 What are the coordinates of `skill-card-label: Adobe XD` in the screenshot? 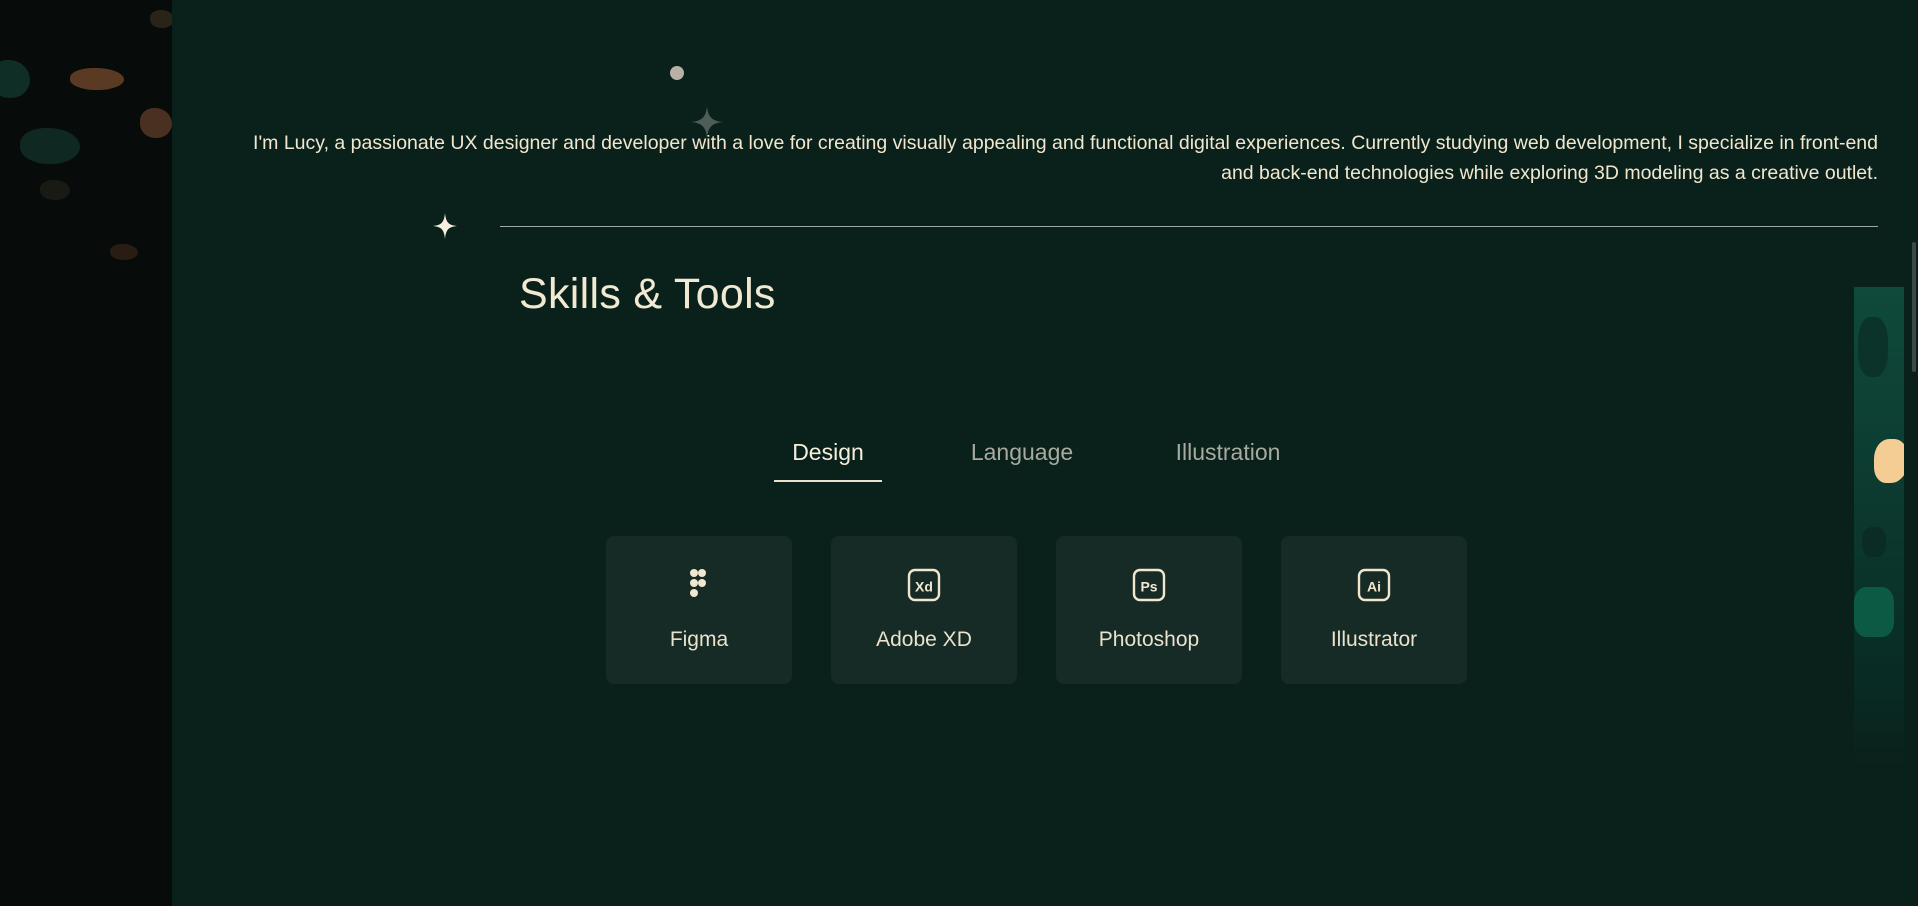 It's located at (924, 639).